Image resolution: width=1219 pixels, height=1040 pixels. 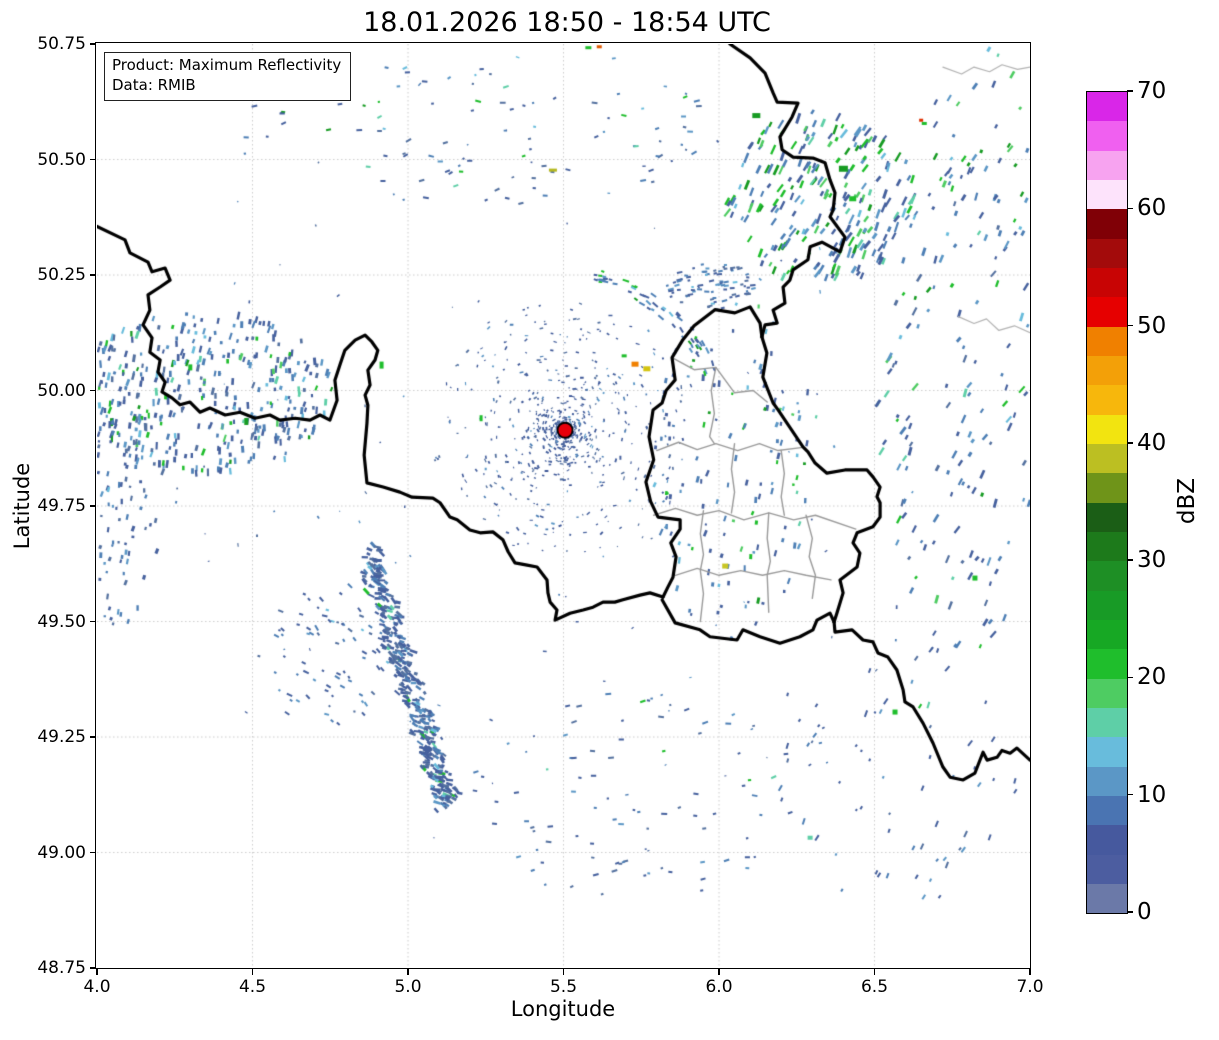 I want to click on y-tick-label: 50.25, so click(x=61, y=275).